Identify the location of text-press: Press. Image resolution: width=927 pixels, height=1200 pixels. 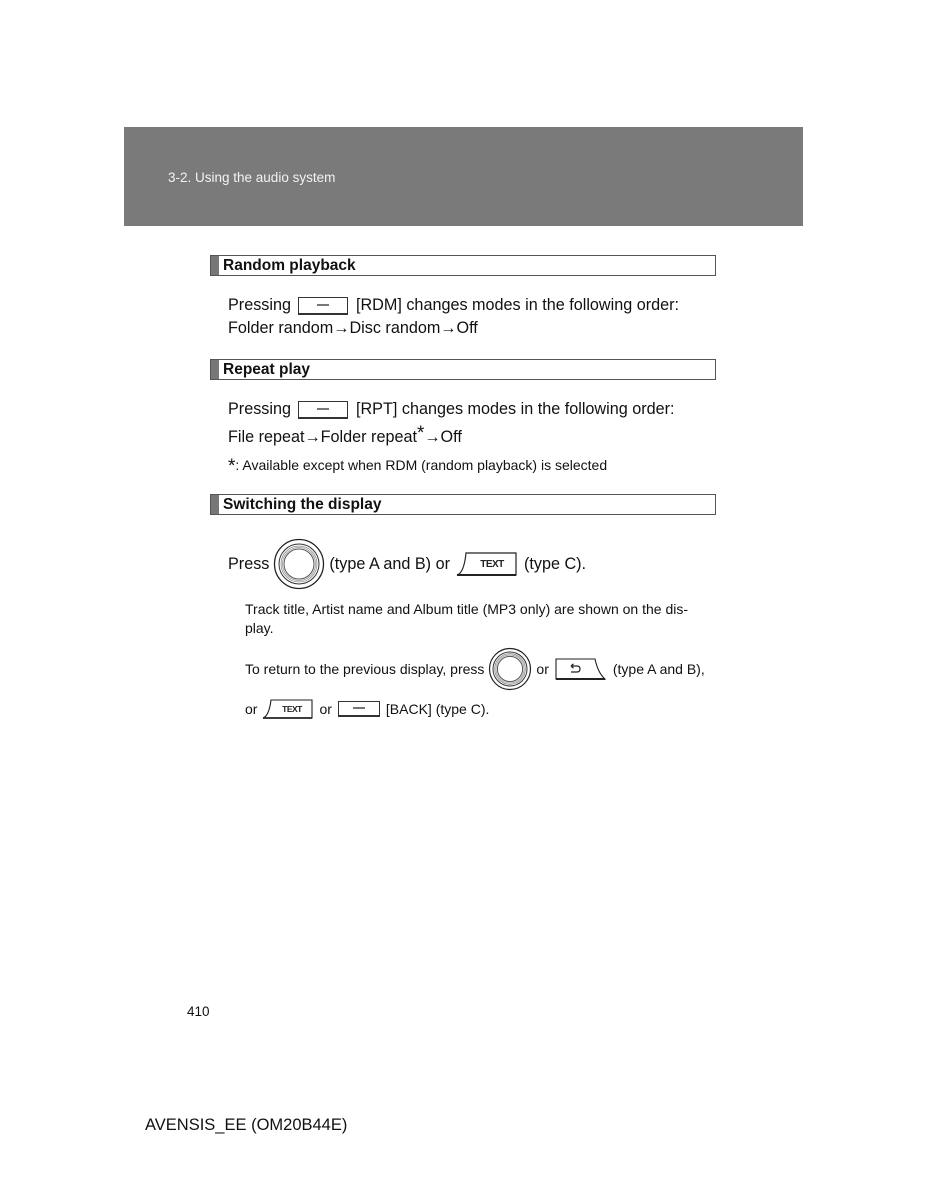
(249, 564).